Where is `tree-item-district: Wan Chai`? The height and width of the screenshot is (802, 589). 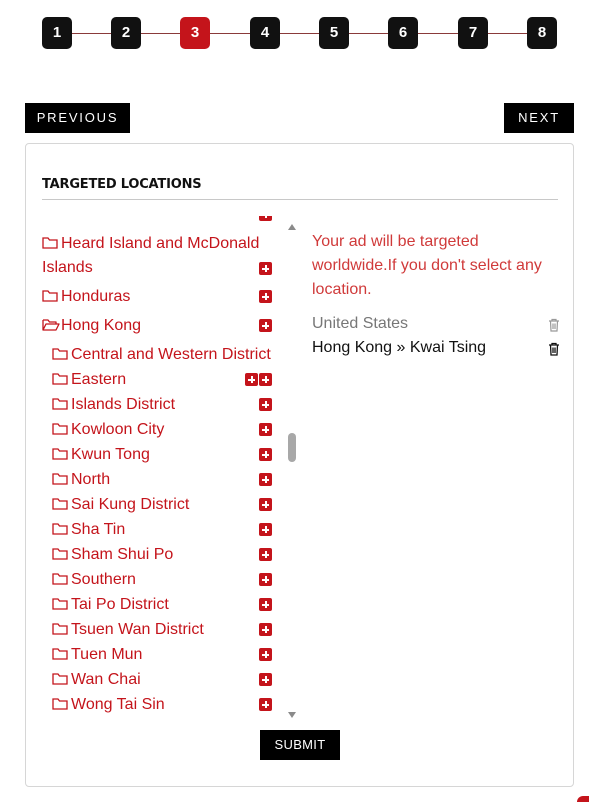
tree-item-district: Wan Chai is located at coordinates (169, 680).